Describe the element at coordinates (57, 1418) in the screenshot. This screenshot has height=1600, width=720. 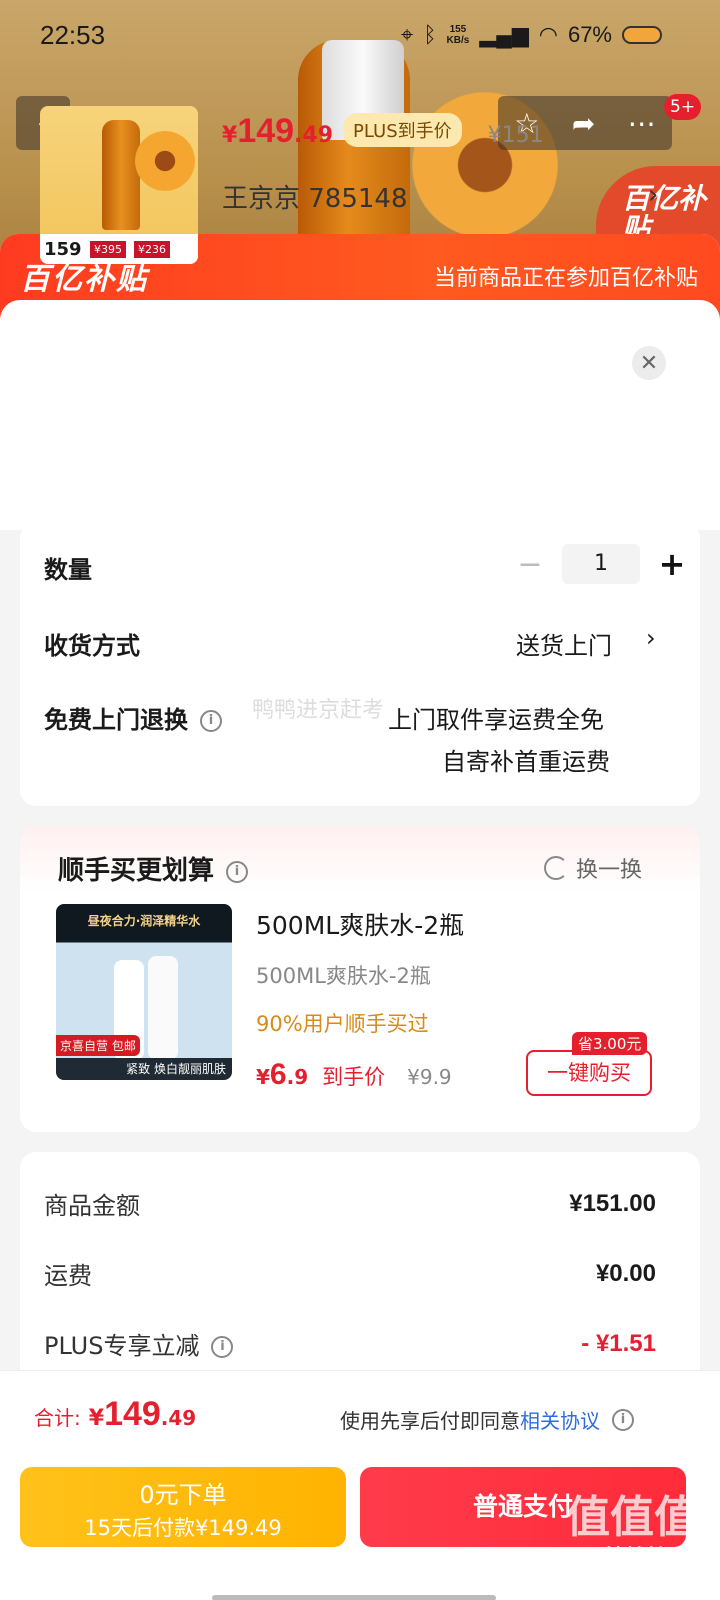
I see `total-label: 合计:` at that location.